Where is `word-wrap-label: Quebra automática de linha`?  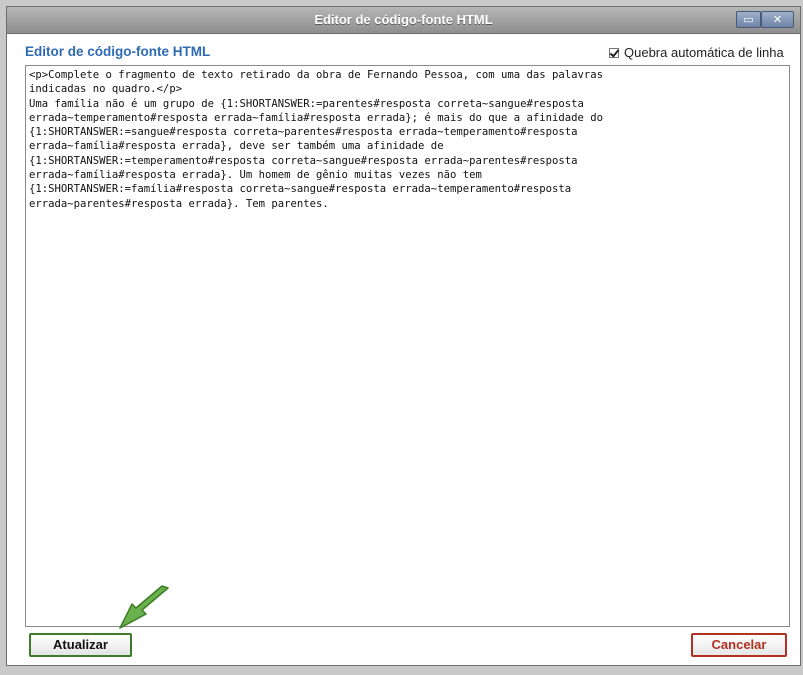
word-wrap-label: Quebra automática de linha is located at coordinates (704, 52).